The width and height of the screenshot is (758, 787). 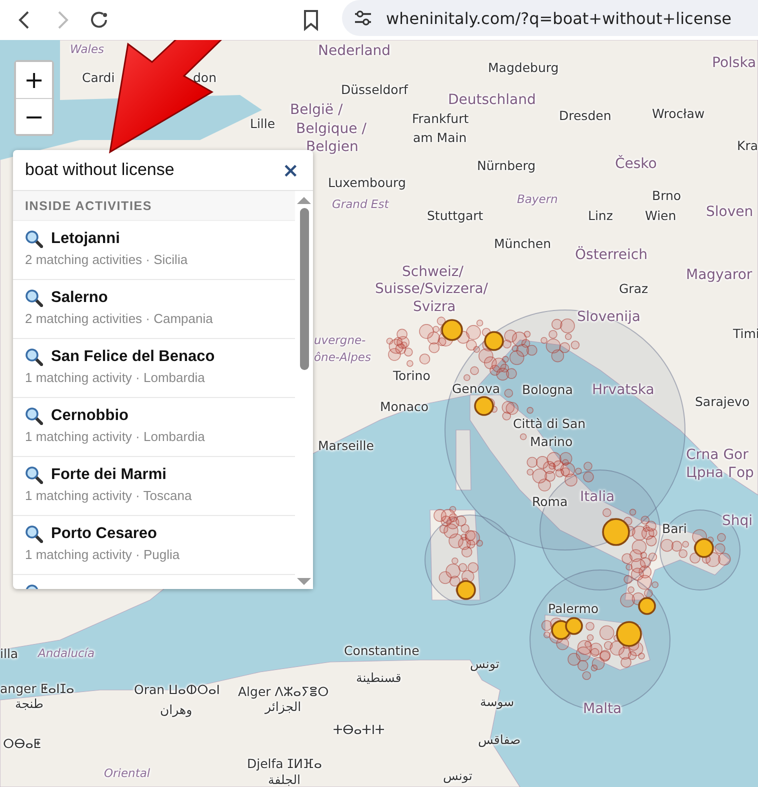 What do you see at coordinates (499, 740) in the screenshot?
I see `map-label: صفاقس` at bounding box center [499, 740].